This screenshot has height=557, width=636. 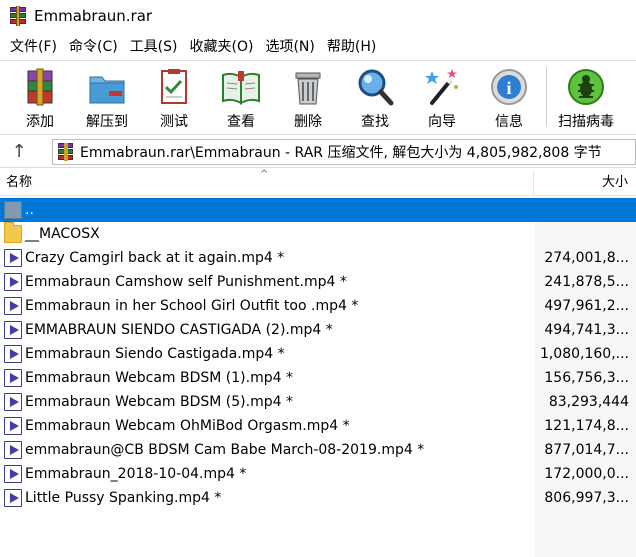 I want to click on find-button: 查找, so click(x=375, y=97).